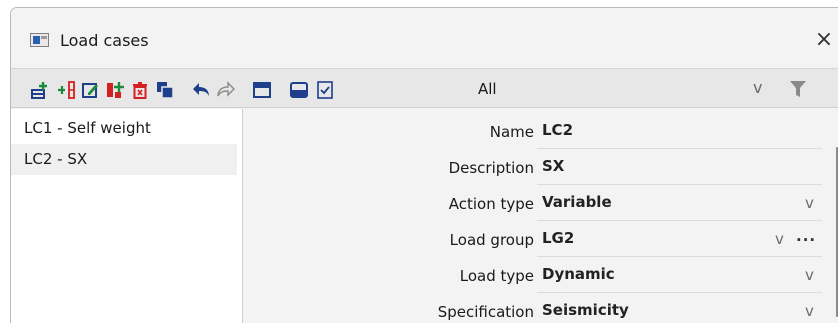 This screenshot has width=838, height=323. Describe the element at coordinates (511, 132) in the screenshot. I see `property-label: Name` at that location.